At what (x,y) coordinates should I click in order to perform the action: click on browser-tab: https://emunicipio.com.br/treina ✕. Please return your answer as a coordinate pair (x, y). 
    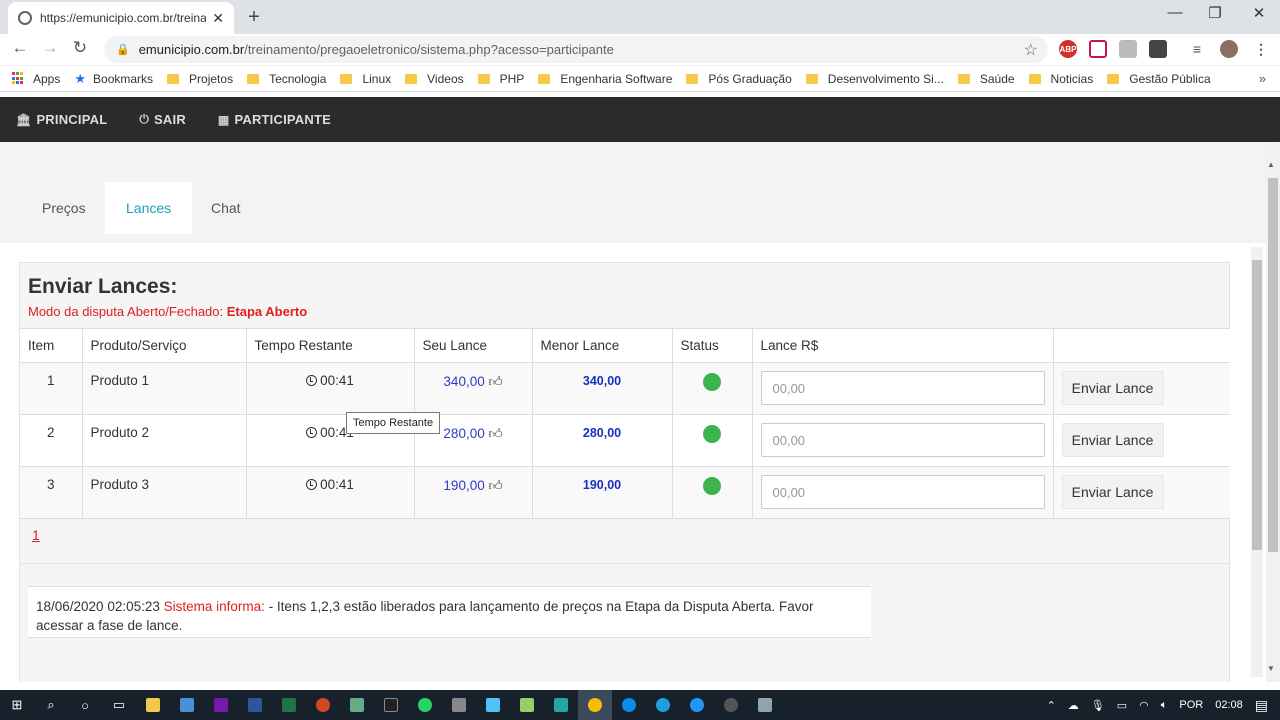
    Looking at the image, I should click on (121, 18).